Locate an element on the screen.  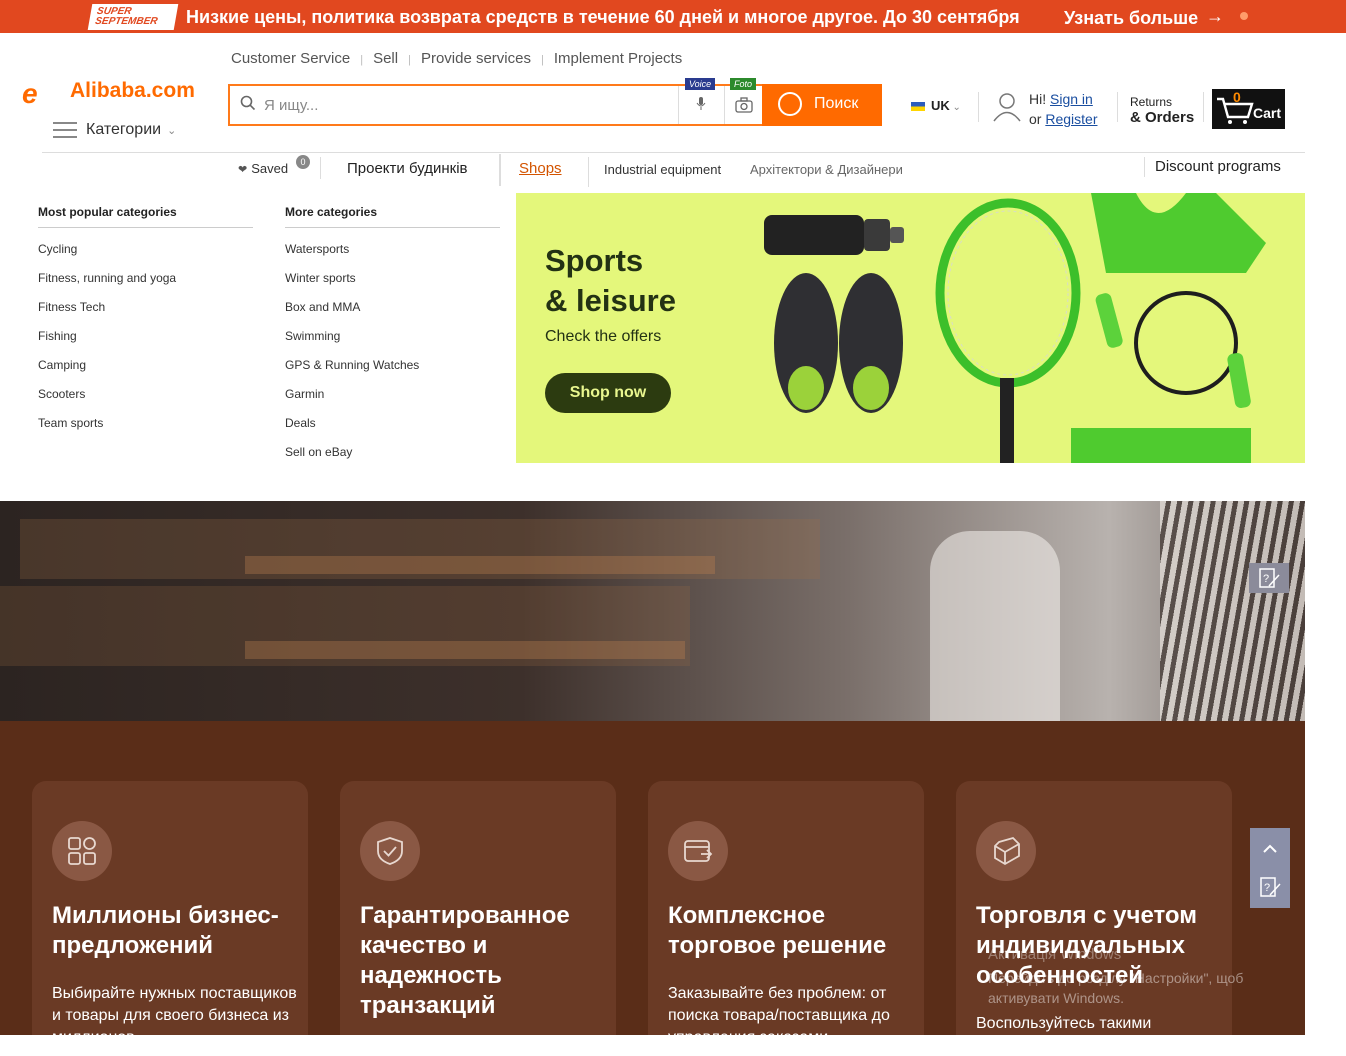
list-item: GPS & Running Watches is located at coordinates (352, 372).